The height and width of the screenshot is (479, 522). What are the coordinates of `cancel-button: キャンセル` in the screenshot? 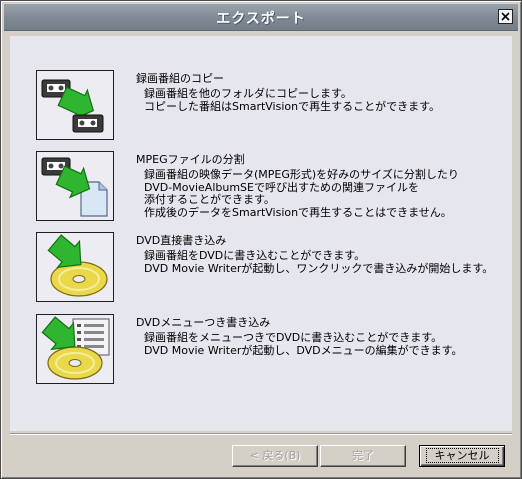 It's located at (462, 456).